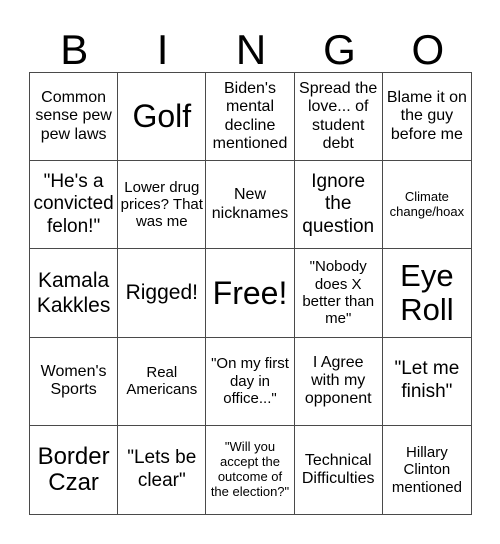 This screenshot has width=500, height=544. I want to click on bingo-cell: "On my first day in office...", so click(250, 381).